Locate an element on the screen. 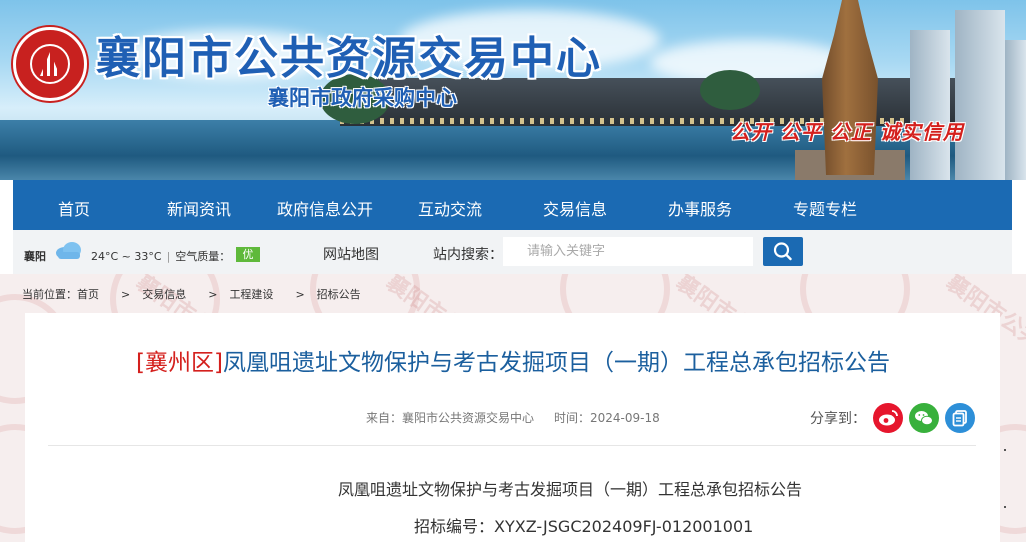 The width and height of the screenshot is (1026, 542). share-copy-button is located at coordinates (960, 418).